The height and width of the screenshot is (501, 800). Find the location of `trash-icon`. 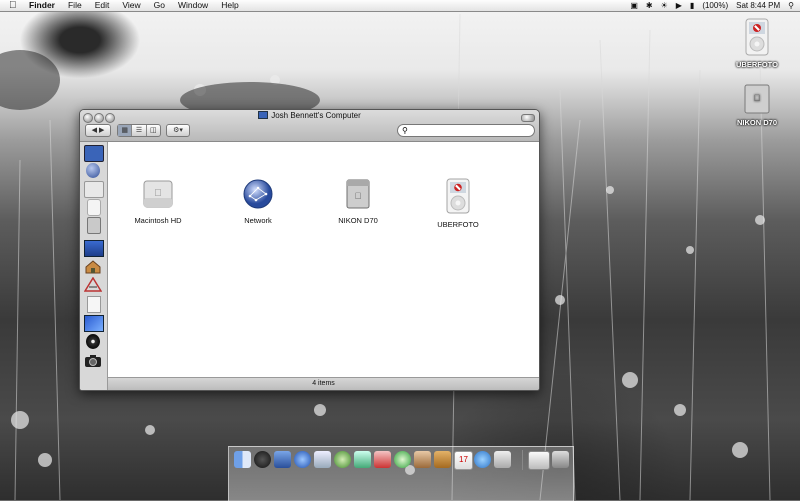

trash-icon is located at coordinates (560, 459).